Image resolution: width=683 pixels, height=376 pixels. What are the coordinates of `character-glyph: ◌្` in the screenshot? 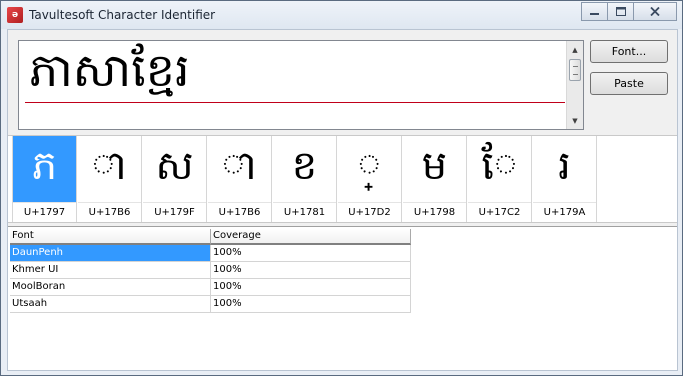 It's located at (369, 169).